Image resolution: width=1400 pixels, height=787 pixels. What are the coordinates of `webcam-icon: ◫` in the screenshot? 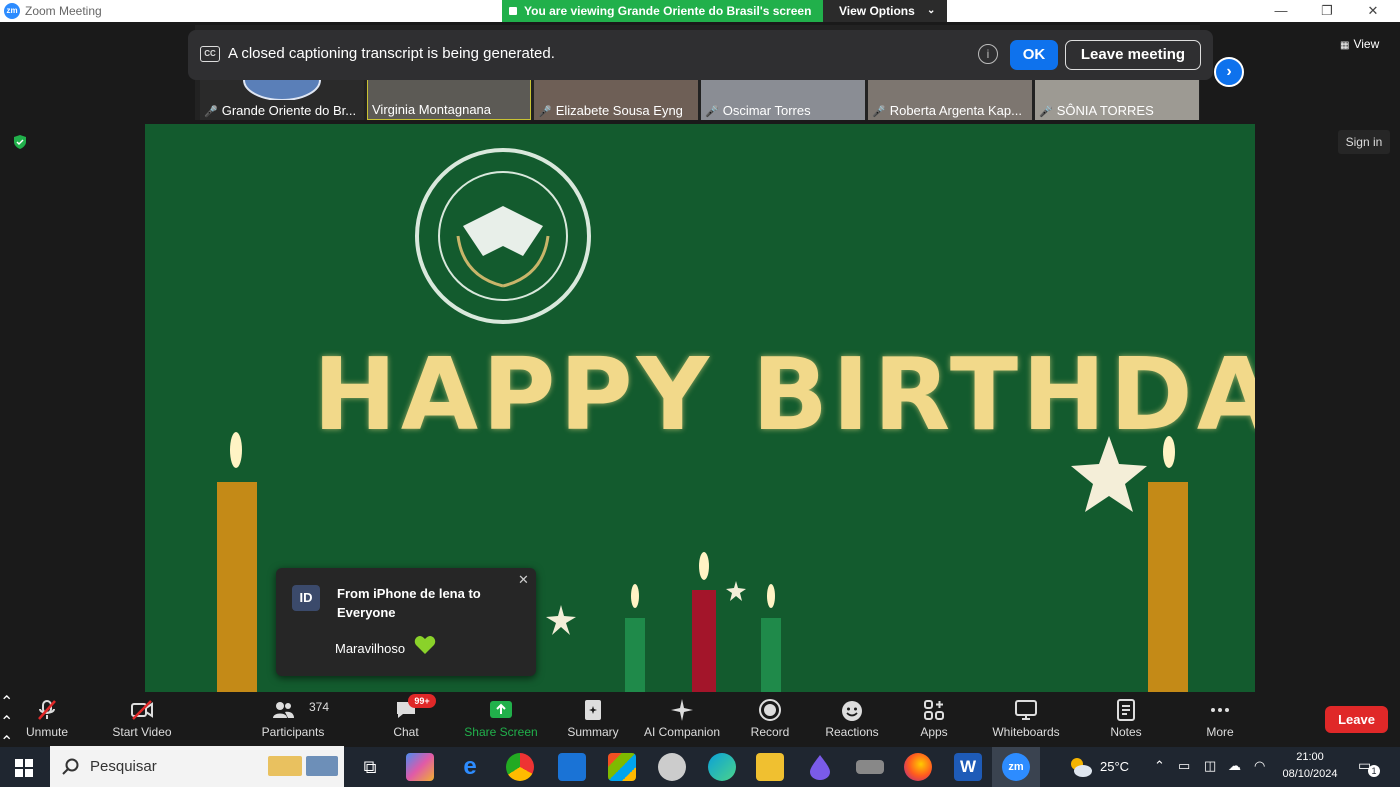 It's located at (1210, 766).